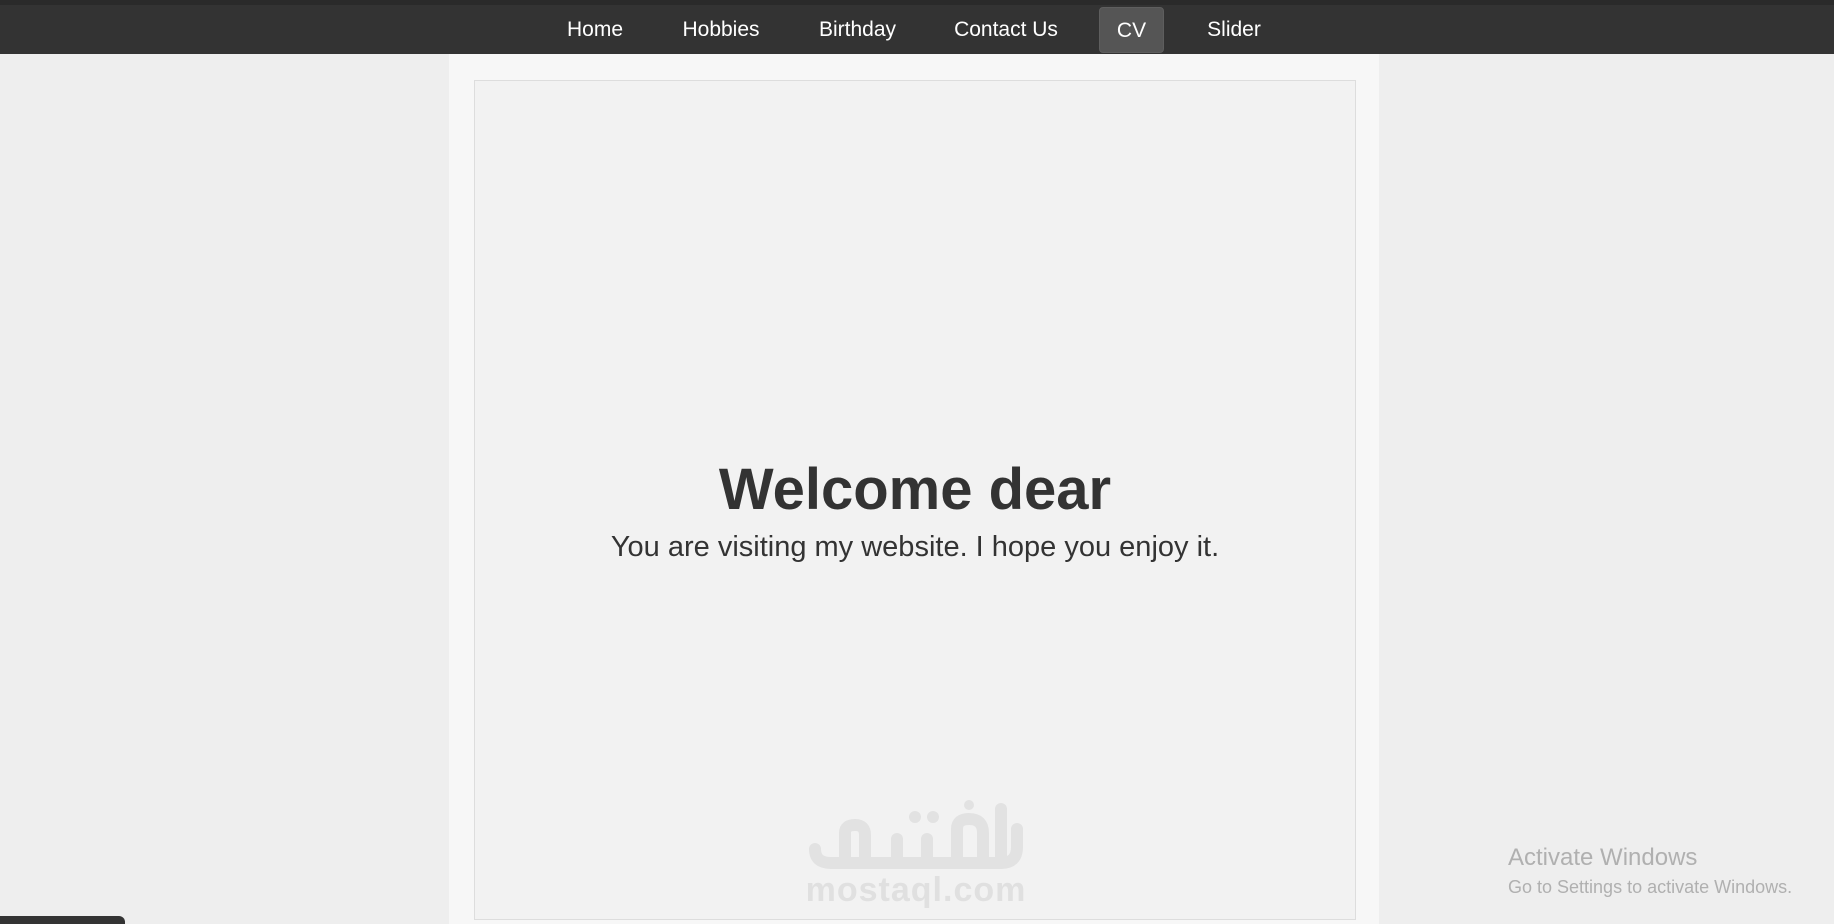  Describe the element at coordinates (916, 834) in the screenshot. I see `mostaql-logo-icon` at that location.